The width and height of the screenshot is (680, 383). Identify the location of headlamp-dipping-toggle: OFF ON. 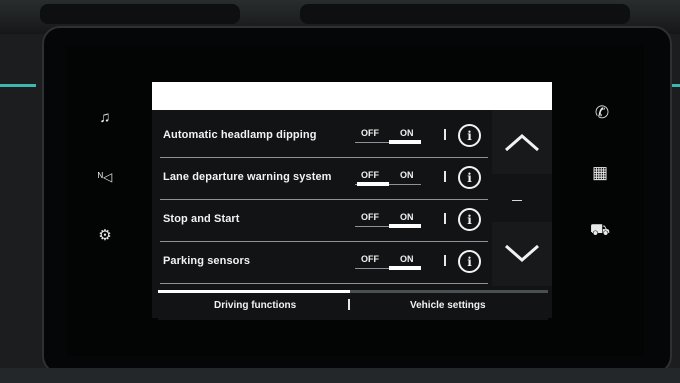
(390, 136).